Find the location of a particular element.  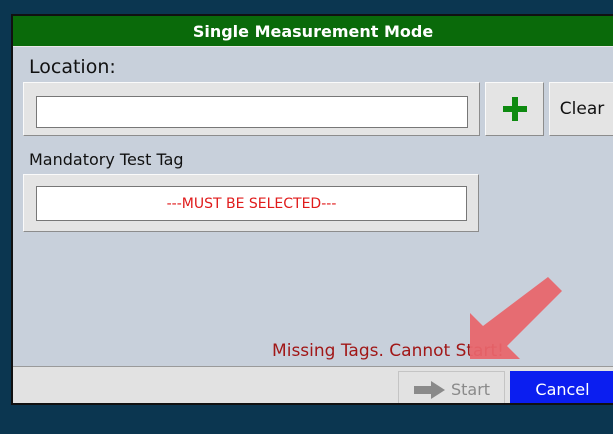

test-tag-value: ---MUST BE SELECTED--- is located at coordinates (251, 203).